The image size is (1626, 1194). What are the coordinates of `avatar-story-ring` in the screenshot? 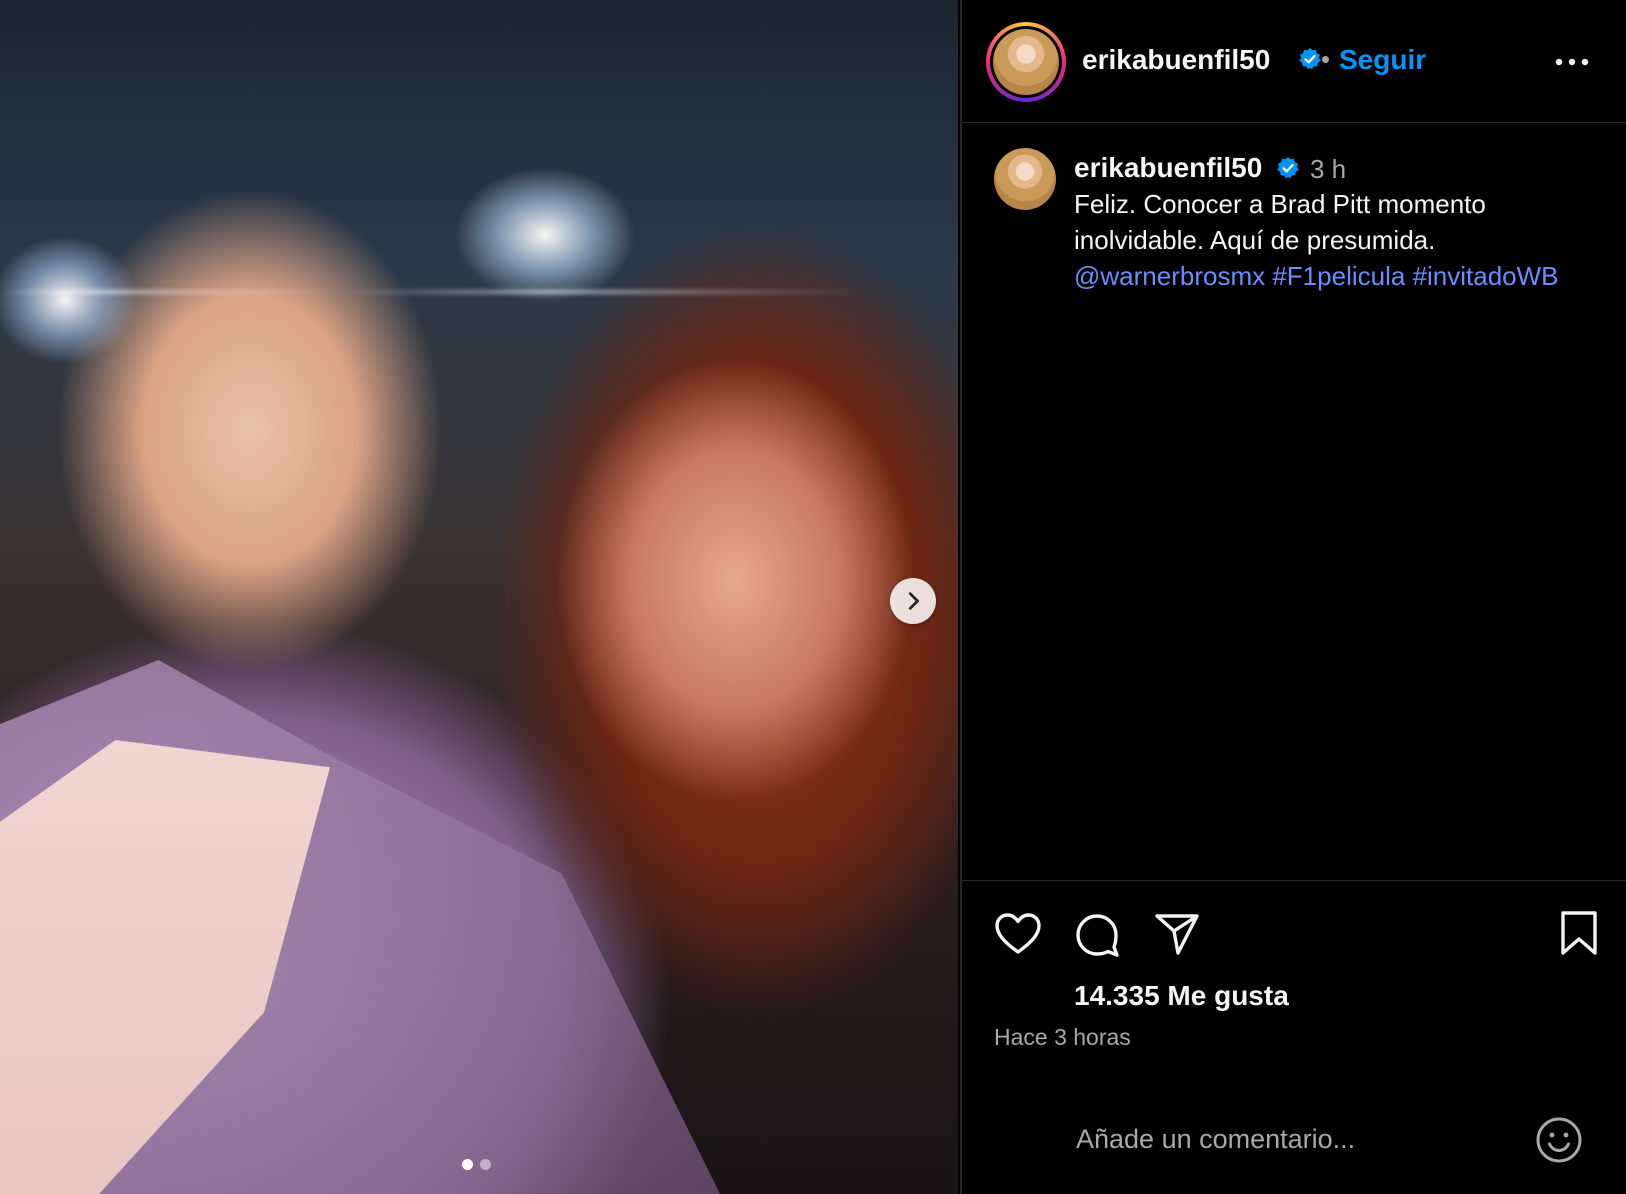 It's located at (1026, 62).